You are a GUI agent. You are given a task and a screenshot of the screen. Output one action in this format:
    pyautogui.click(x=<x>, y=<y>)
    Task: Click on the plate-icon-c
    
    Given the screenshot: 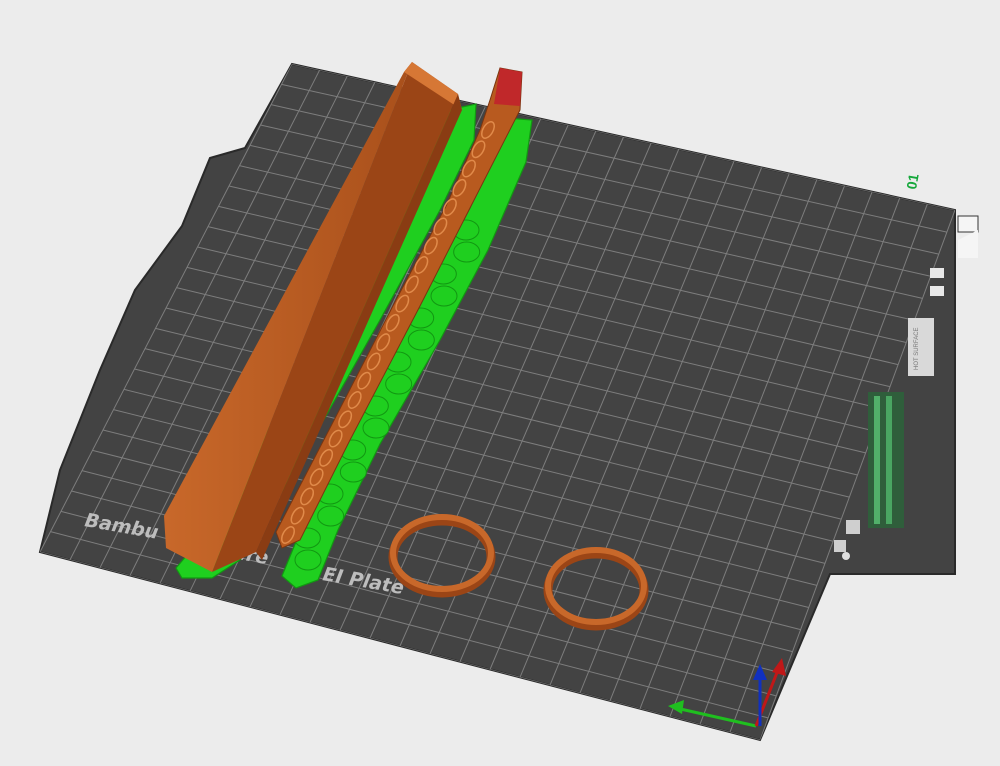 What is the action you would take?
    pyautogui.click(x=853, y=527)
    